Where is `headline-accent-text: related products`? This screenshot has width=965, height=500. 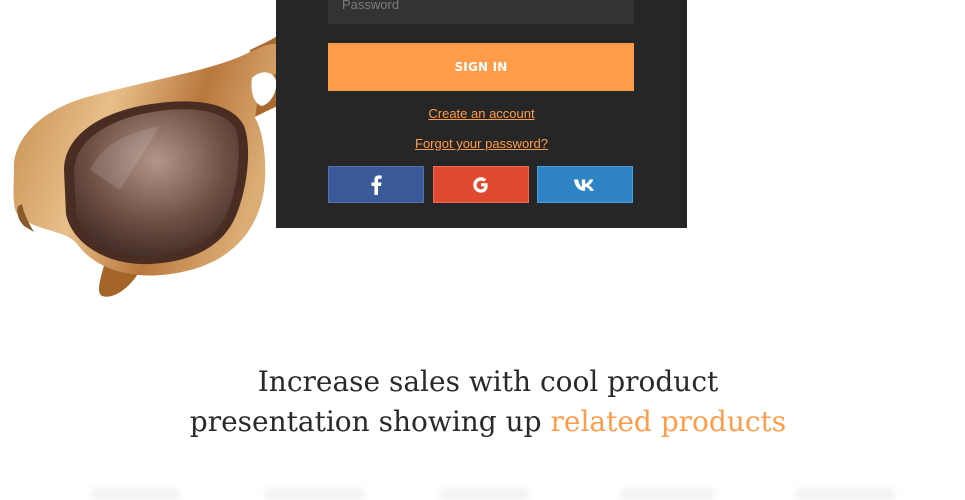 headline-accent-text: related products is located at coordinates (668, 421).